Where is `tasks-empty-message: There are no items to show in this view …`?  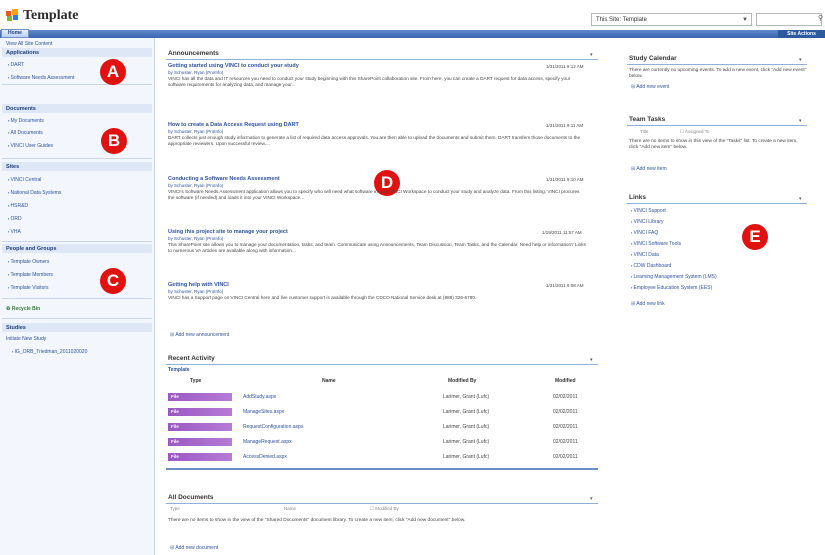
tasks-empty-message: There are no items to show in this view … is located at coordinates (713, 144).